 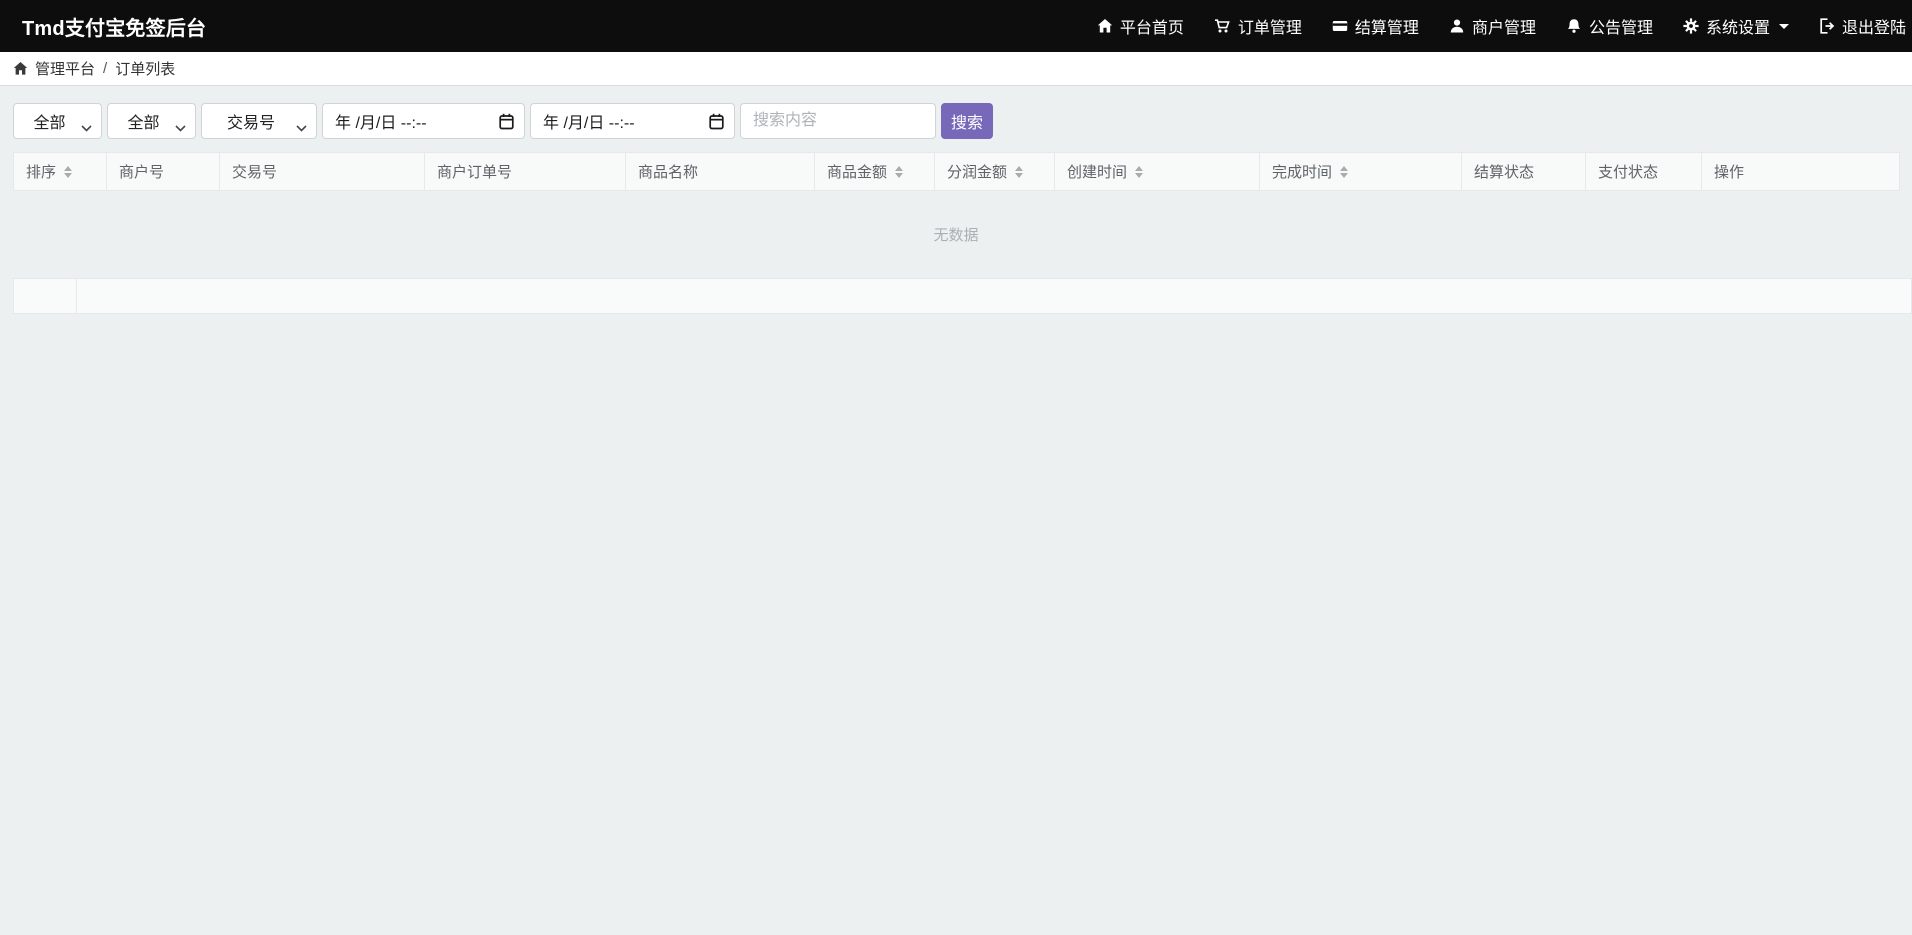 I want to click on nav-item-label: 商户管理, so click(x=1503, y=28).